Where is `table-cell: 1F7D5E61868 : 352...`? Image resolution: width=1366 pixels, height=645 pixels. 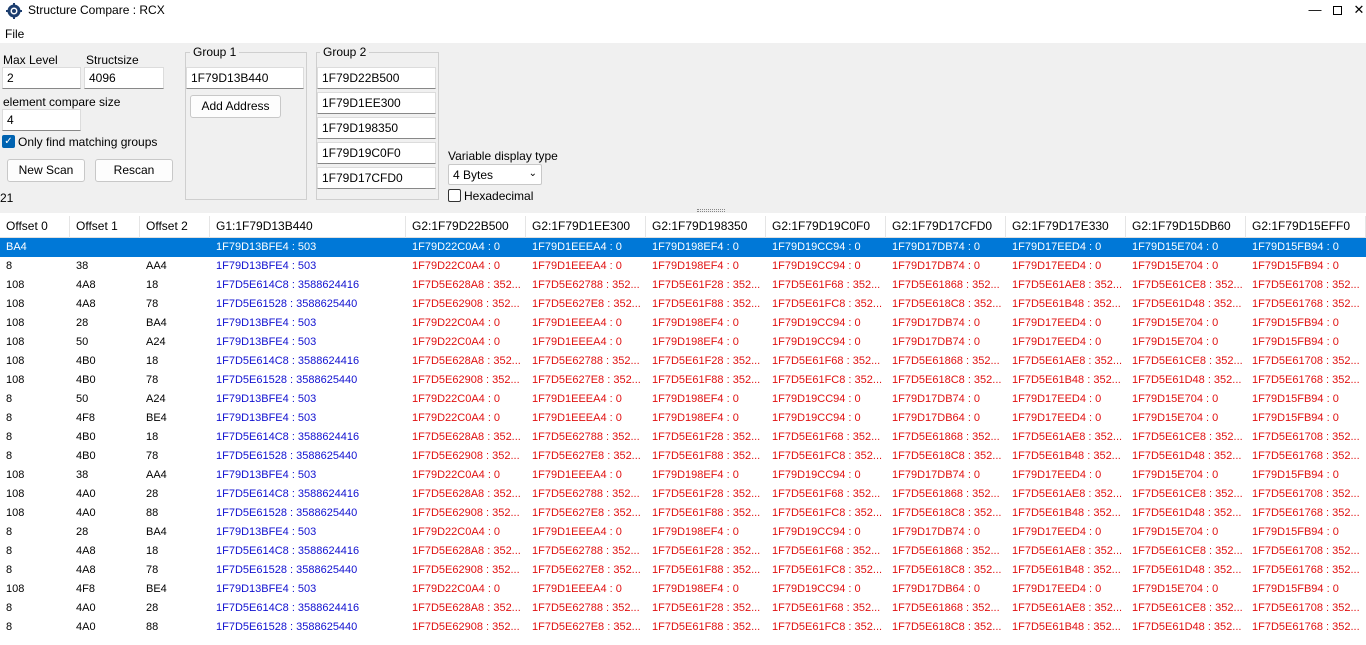 table-cell: 1F7D5E61868 : 352... is located at coordinates (946, 361).